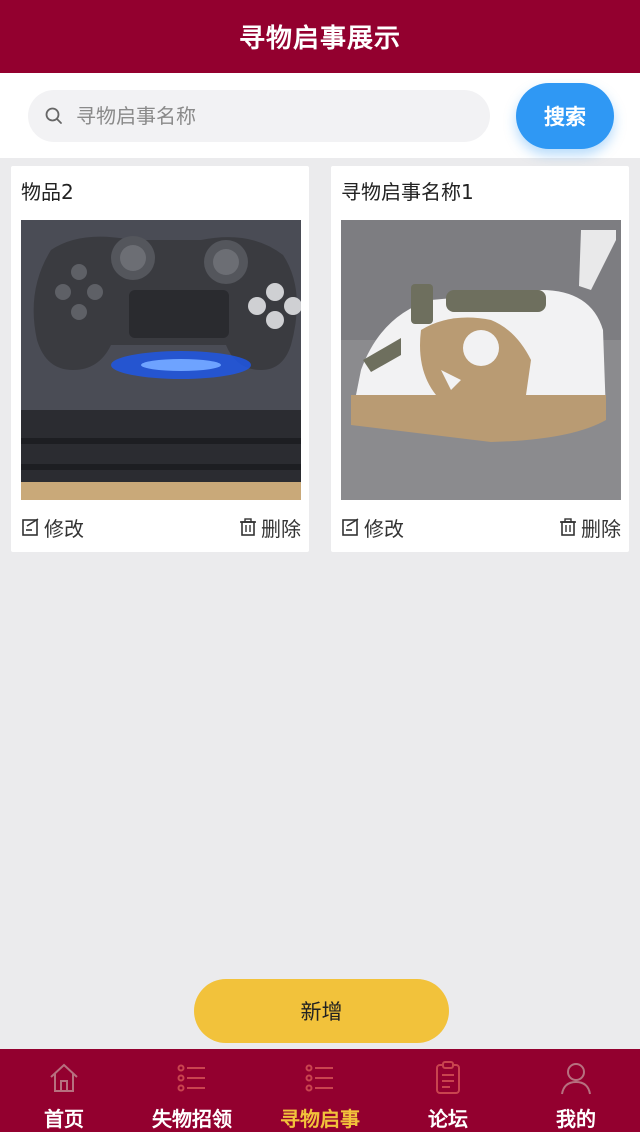 This screenshot has width=640, height=1132. I want to click on item-title: 物品2, so click(47, 192).